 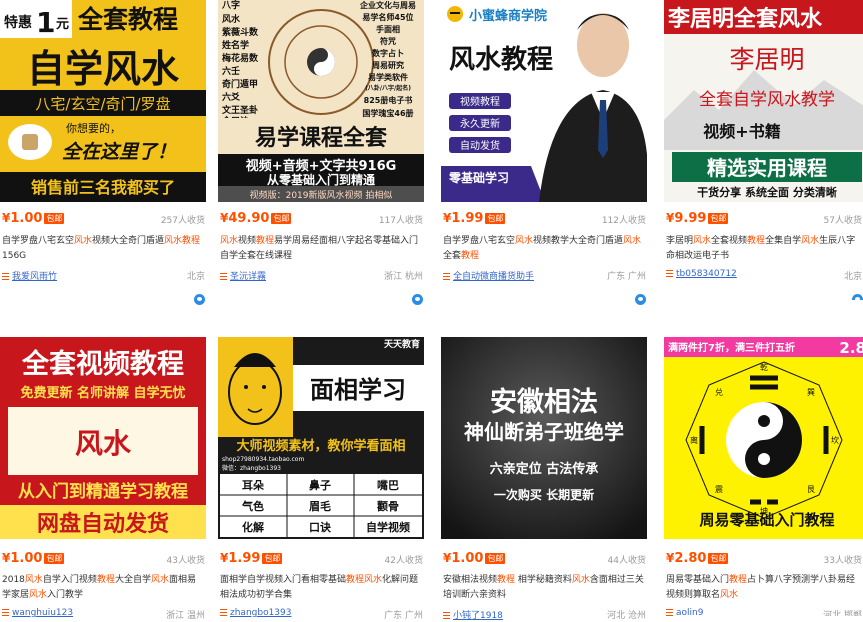 I want to click on thumb-text: 元, so click(x=62, y=24).